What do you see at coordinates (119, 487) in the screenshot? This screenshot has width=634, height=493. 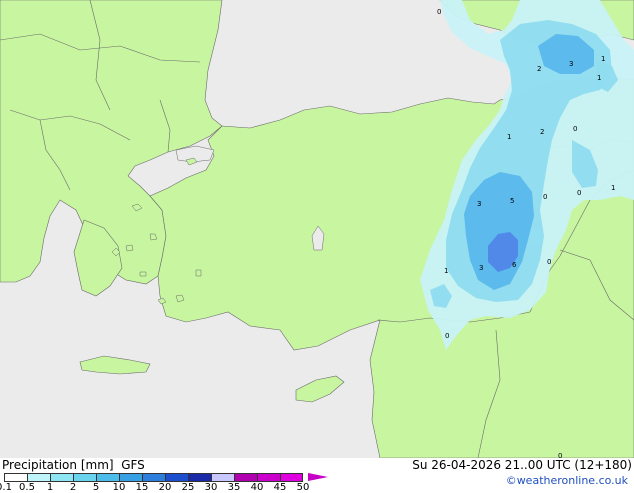 I see `scale-tick-label: 10` at bounding box center [119, 487].